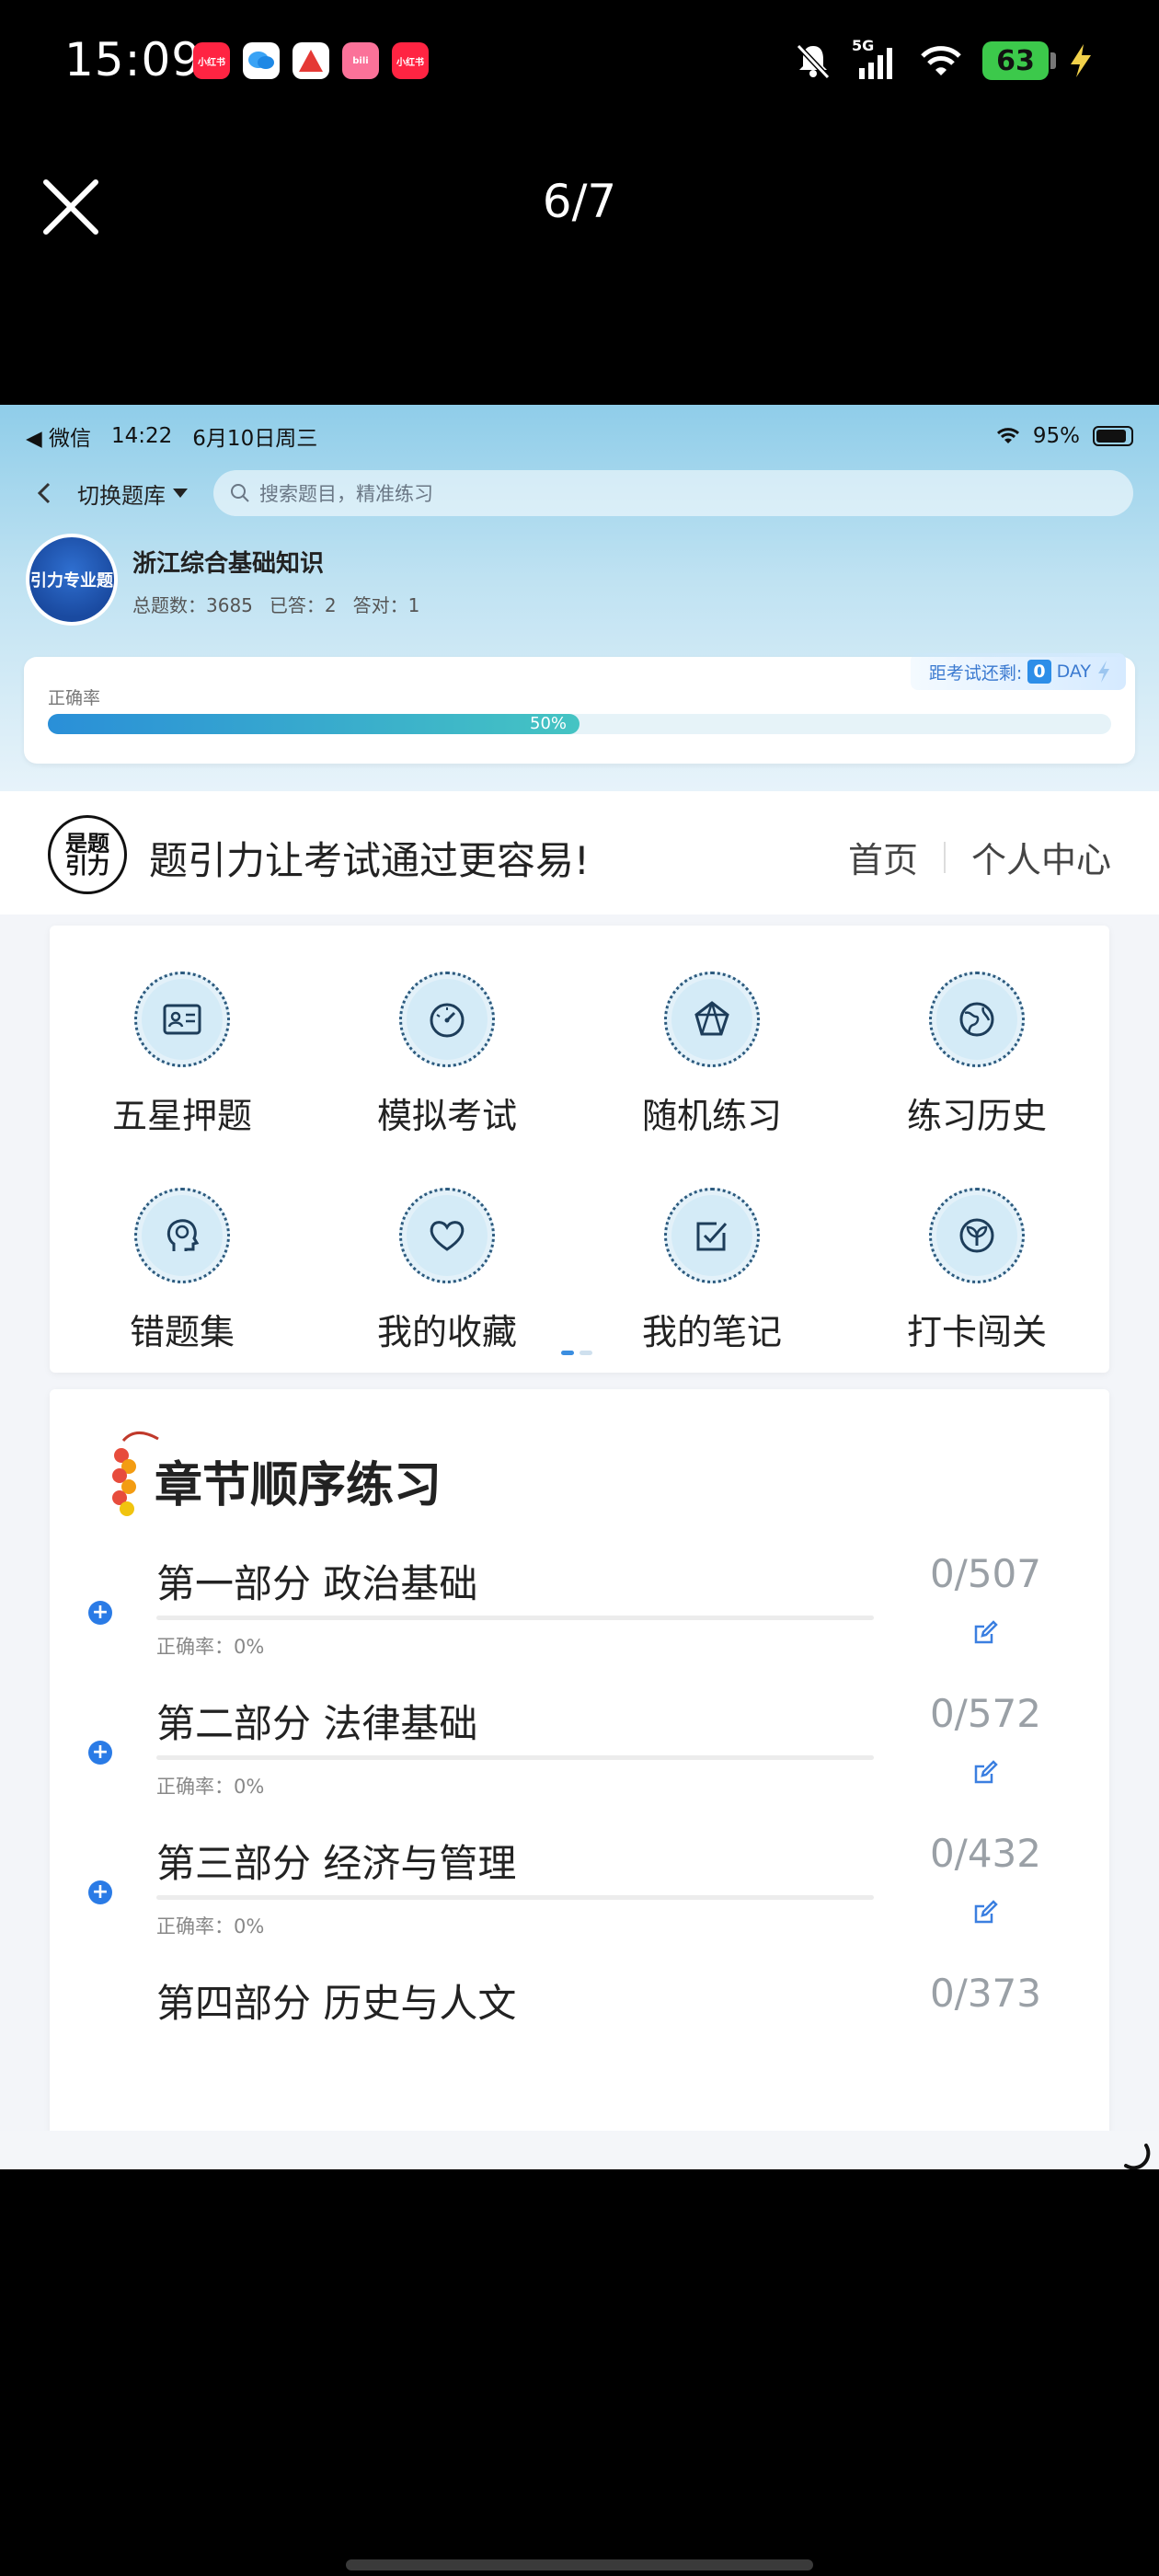 This screenshot has height=2576, width=1159. What do you see at coordinates (298, 1485) in the screenshot?
I see `chapter-section-title: 章节顺序练习` at bounding box center [298, 1485].